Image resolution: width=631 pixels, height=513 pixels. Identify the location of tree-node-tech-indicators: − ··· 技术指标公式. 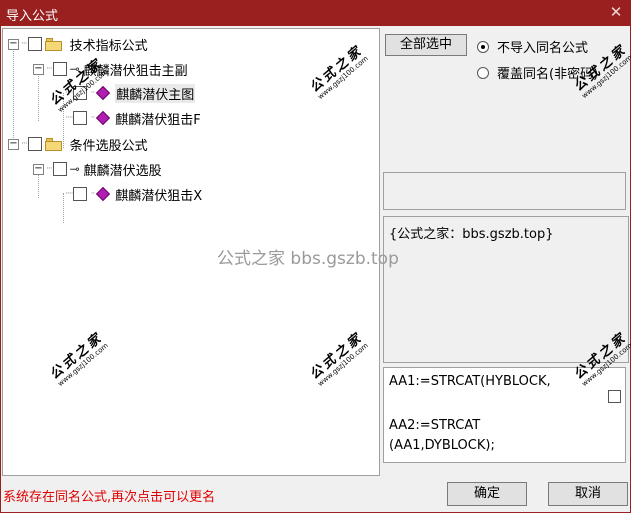
(78, 44).